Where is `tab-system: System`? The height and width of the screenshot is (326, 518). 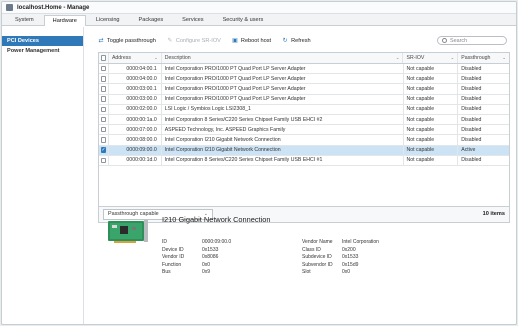 tab-system: System is located at coordinates (24, 19).